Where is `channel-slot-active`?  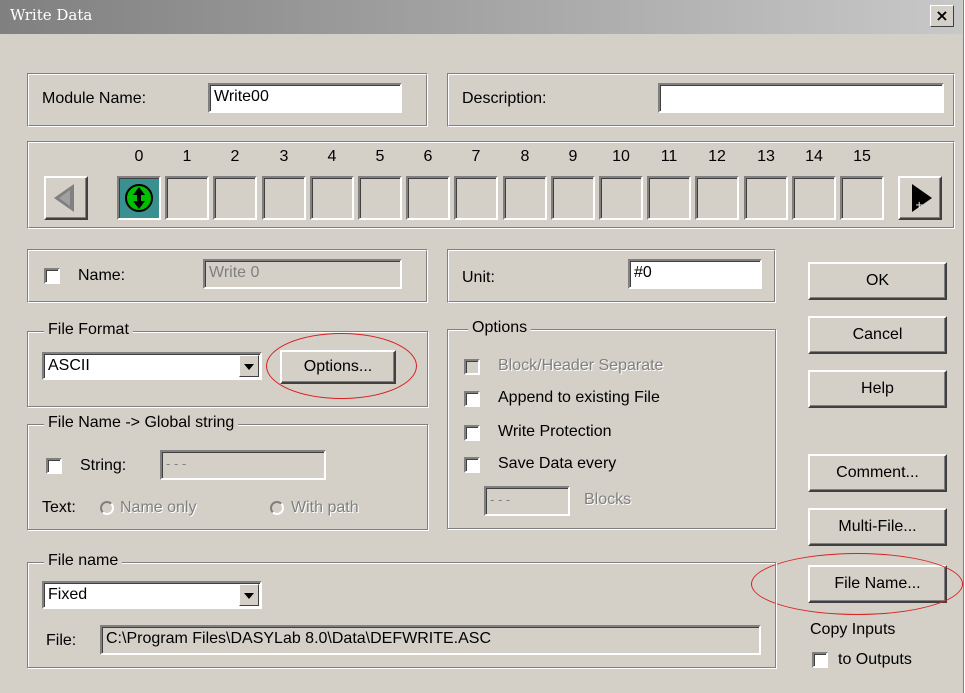 channel-slot-active is located at coordinates (139, 198).